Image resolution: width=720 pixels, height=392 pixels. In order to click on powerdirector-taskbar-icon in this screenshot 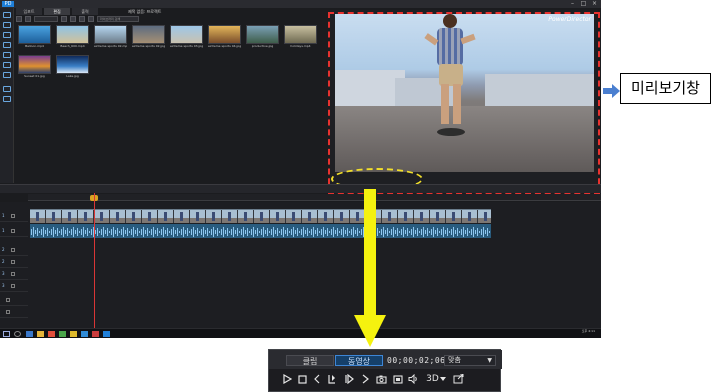, I will do `click(106, 334)`.